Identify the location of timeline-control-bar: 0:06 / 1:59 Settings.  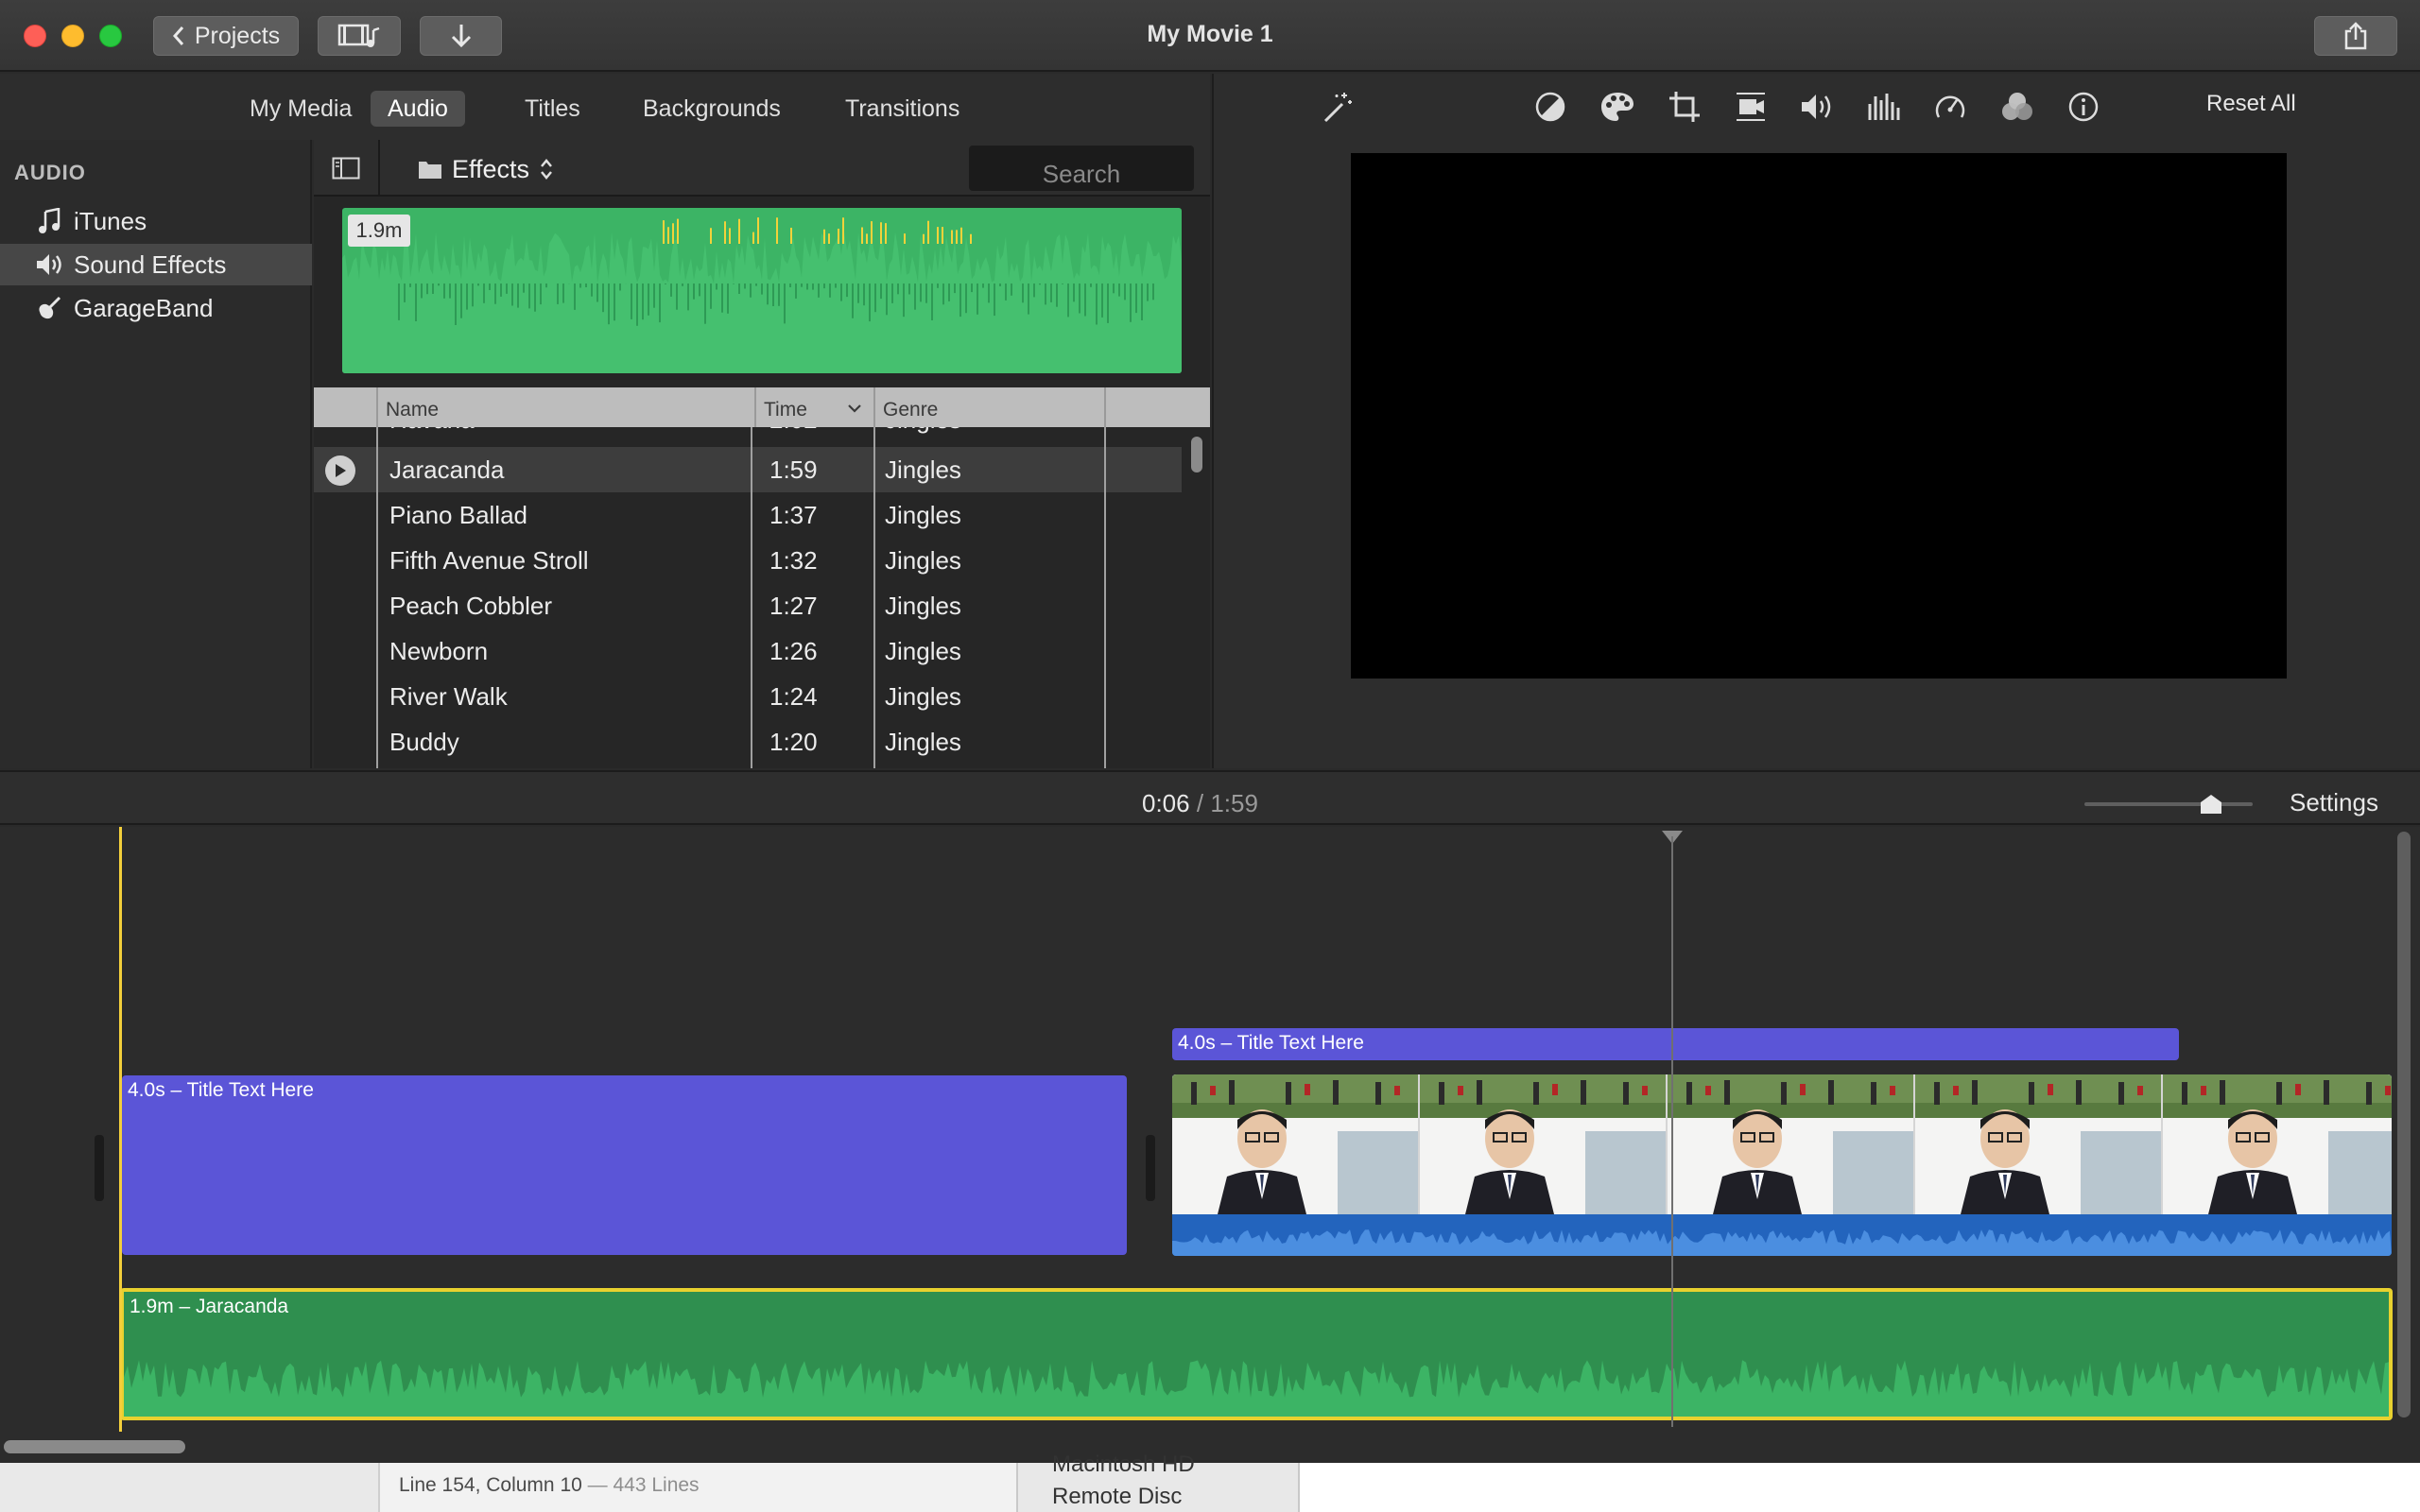
(1210, 797).